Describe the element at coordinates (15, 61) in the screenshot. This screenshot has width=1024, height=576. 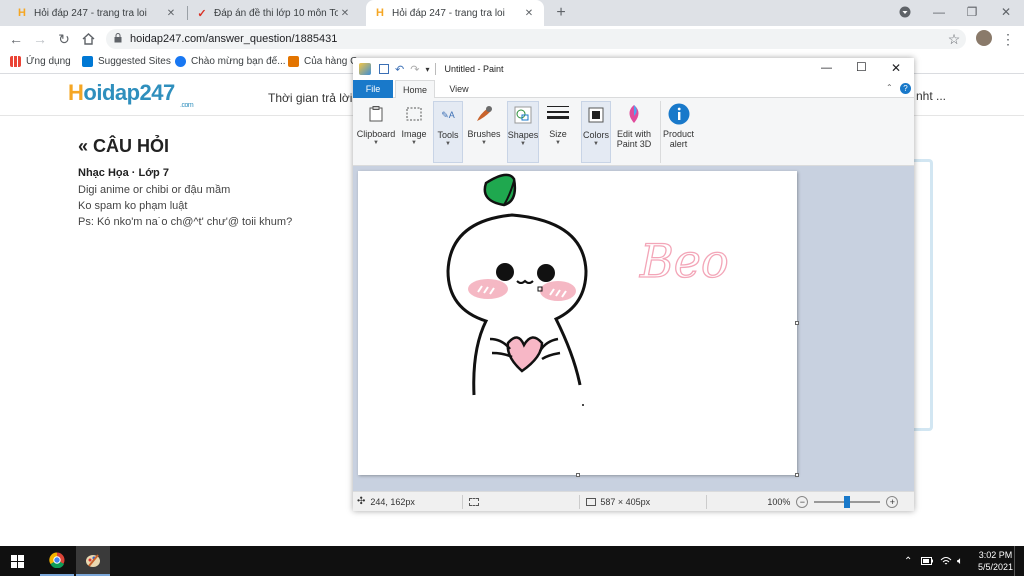
I see `apps-grid-icon` at that location.